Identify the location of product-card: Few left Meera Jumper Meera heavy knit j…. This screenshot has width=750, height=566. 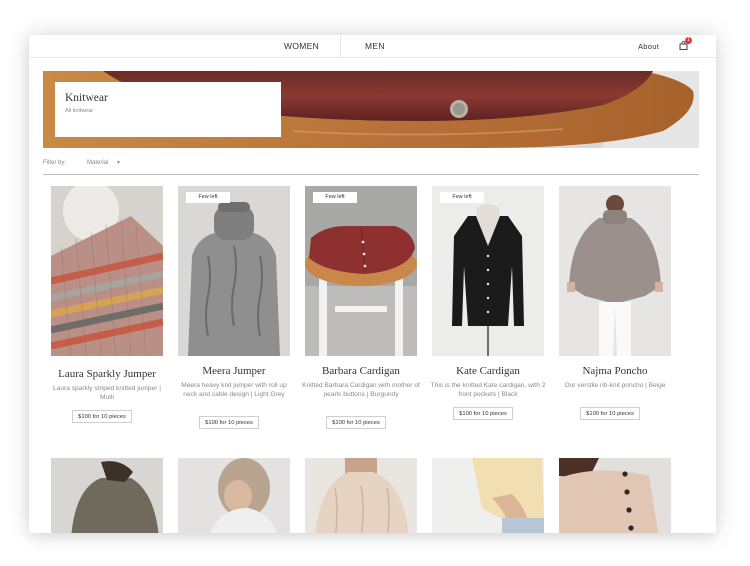
(234, 307).